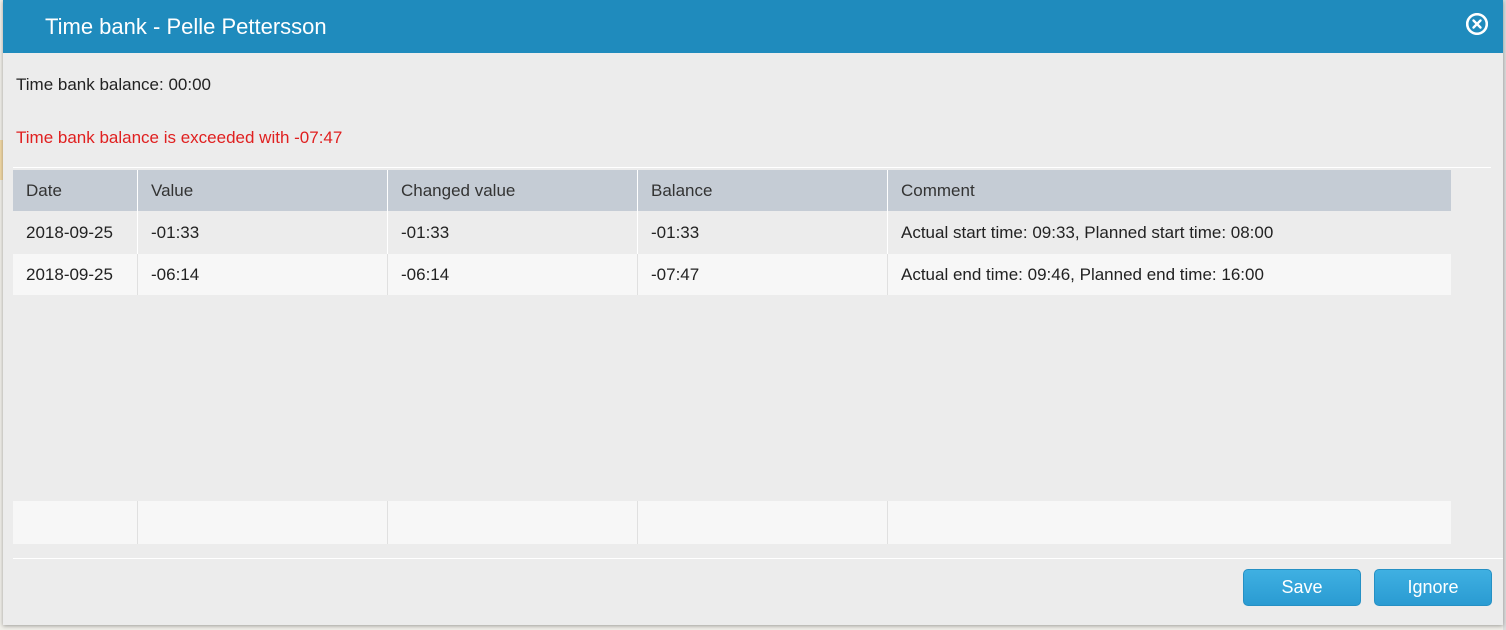  I want to click on column-header-value: Value, so click(263, 190).